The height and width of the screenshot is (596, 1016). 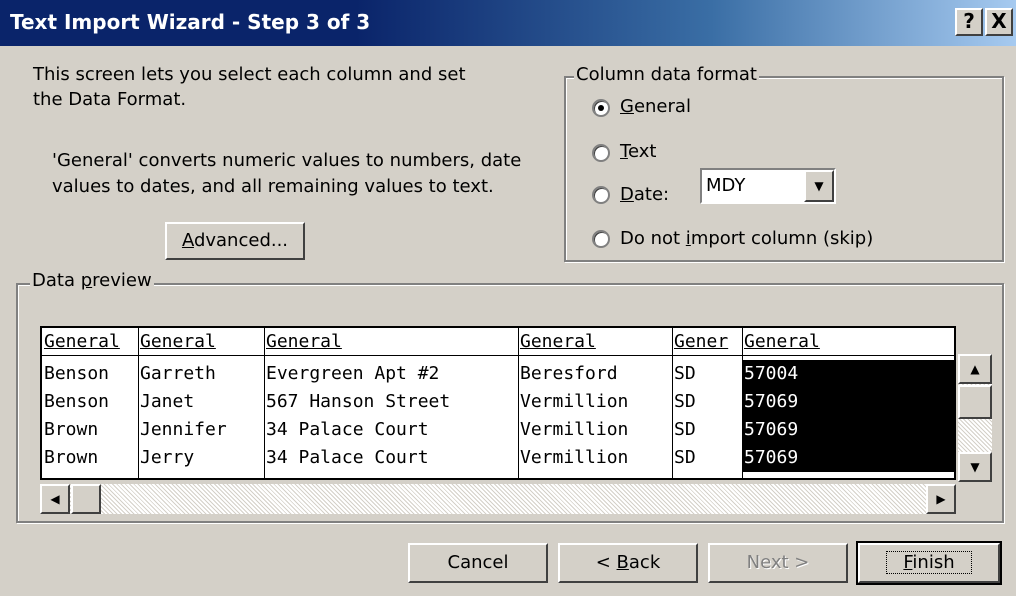 I want to click on data-preview-legend-pre: Data, so click(x=56, y=280).